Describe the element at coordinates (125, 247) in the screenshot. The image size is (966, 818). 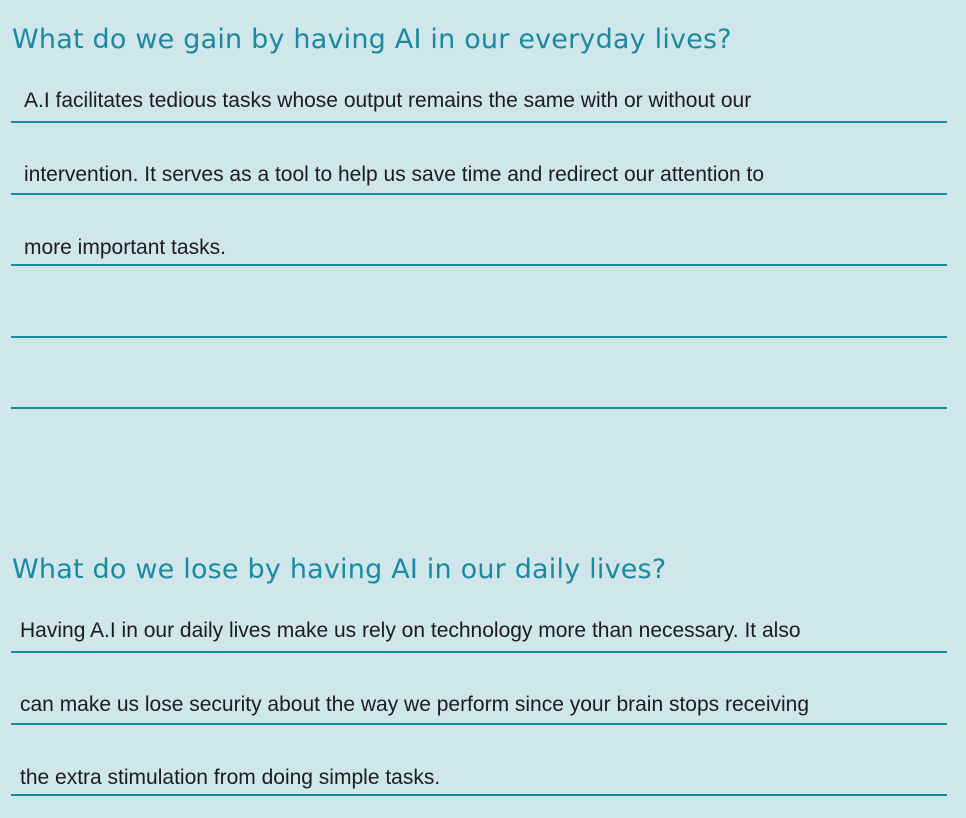
I see `gain-answer-line-3: more important tasks.` at that location.